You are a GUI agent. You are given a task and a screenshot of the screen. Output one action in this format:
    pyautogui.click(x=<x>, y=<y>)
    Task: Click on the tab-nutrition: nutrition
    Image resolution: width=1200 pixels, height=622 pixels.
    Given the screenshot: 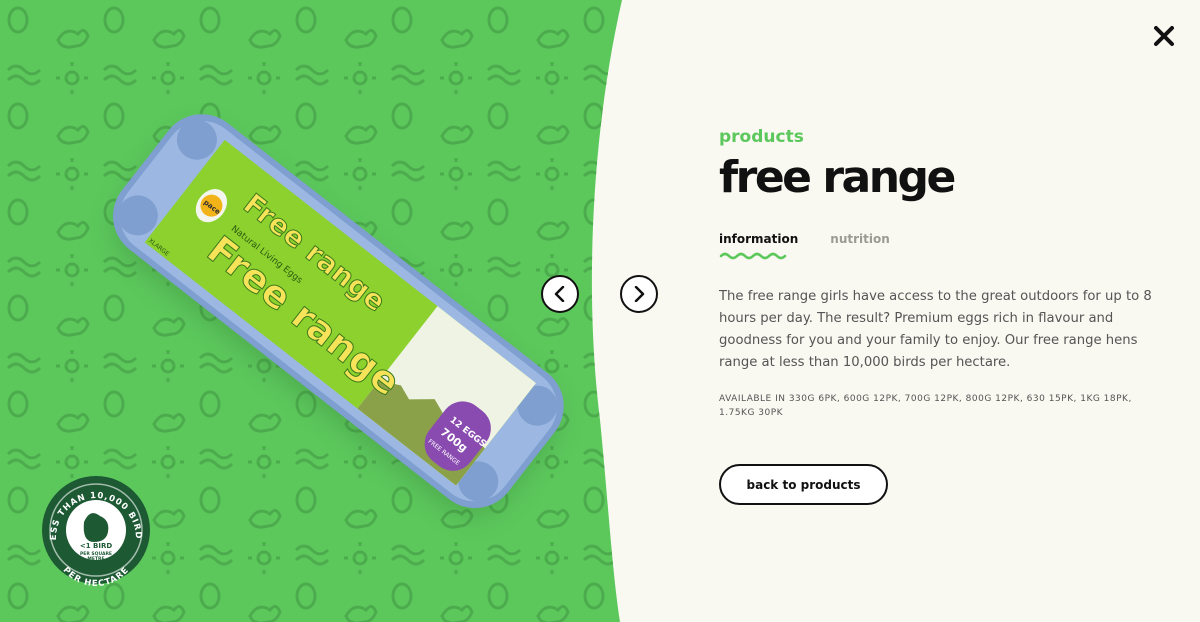 What is the action you would take?
    pyautogui.click(x=860, y=246)
    